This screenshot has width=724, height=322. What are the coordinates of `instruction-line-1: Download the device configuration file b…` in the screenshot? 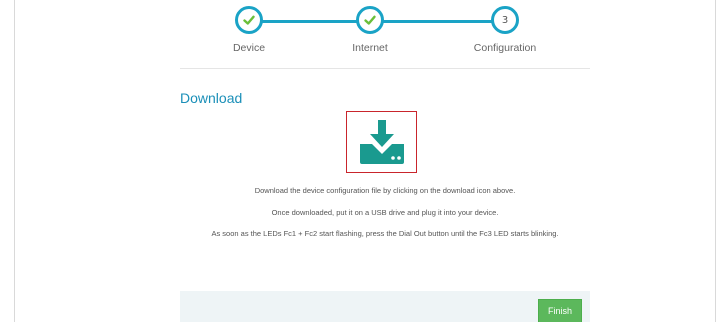 It's located at (385, 190).